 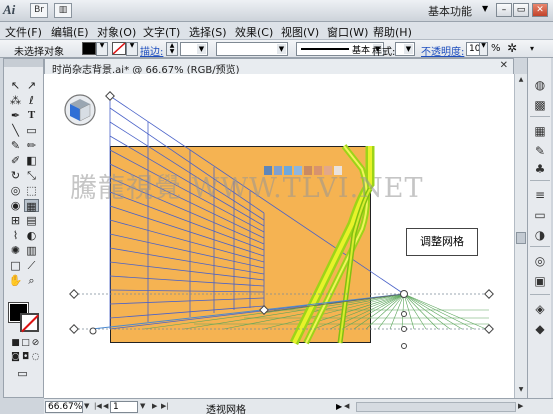 I want to click on menu-select: 选择(S), so click(x=208, y=32).